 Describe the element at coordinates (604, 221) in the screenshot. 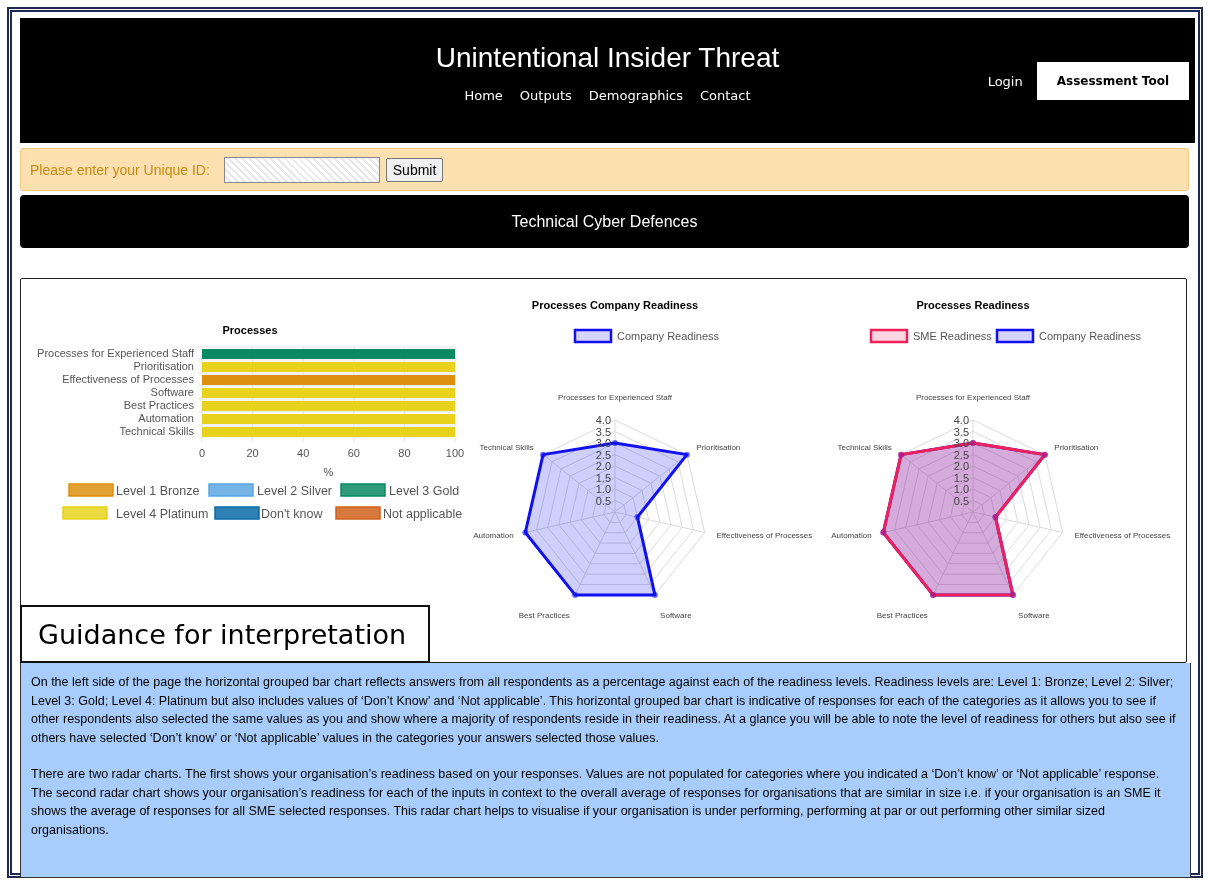

I see `section-title: Technical Cyber Defences` at that location.